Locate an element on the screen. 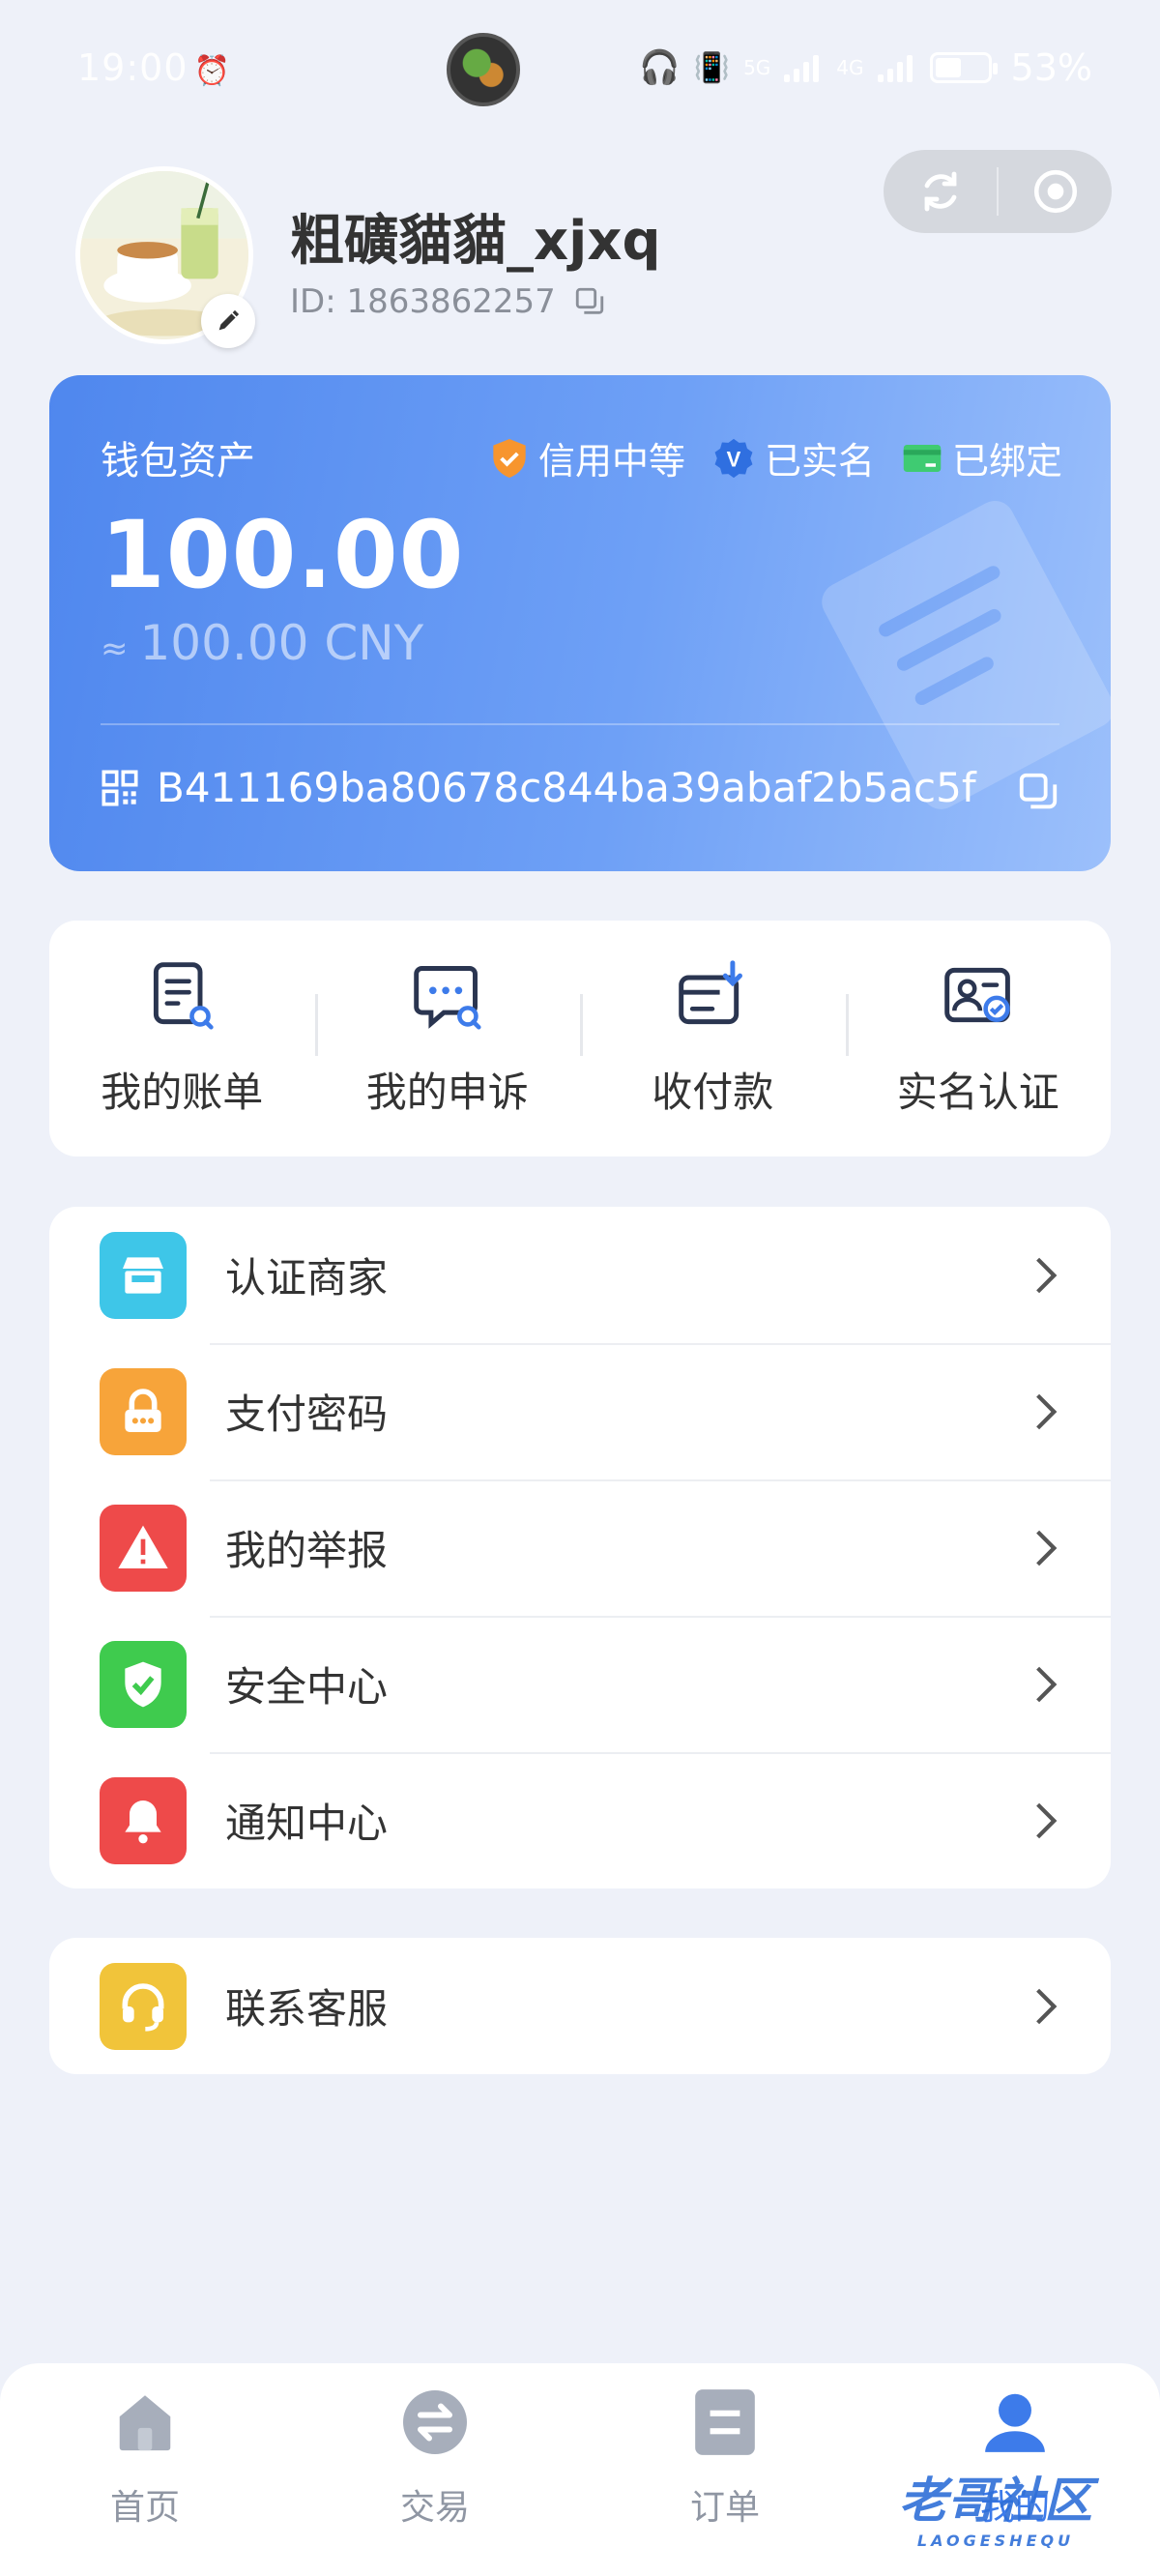  warning-icon is located at coordinates (144, 1548).